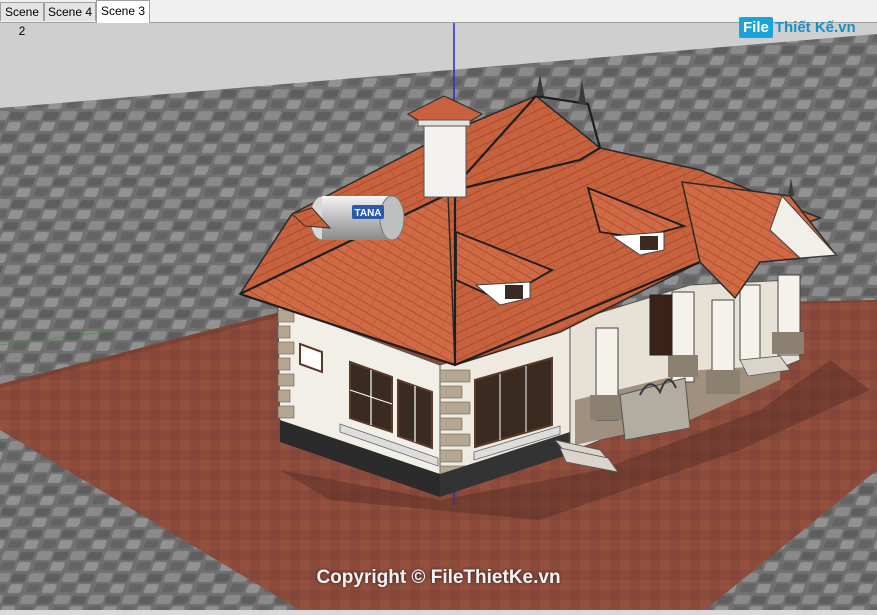  Describe the element at coordinates (756, 27) in the screenshot. I see `logo-box-text: File` at that location.